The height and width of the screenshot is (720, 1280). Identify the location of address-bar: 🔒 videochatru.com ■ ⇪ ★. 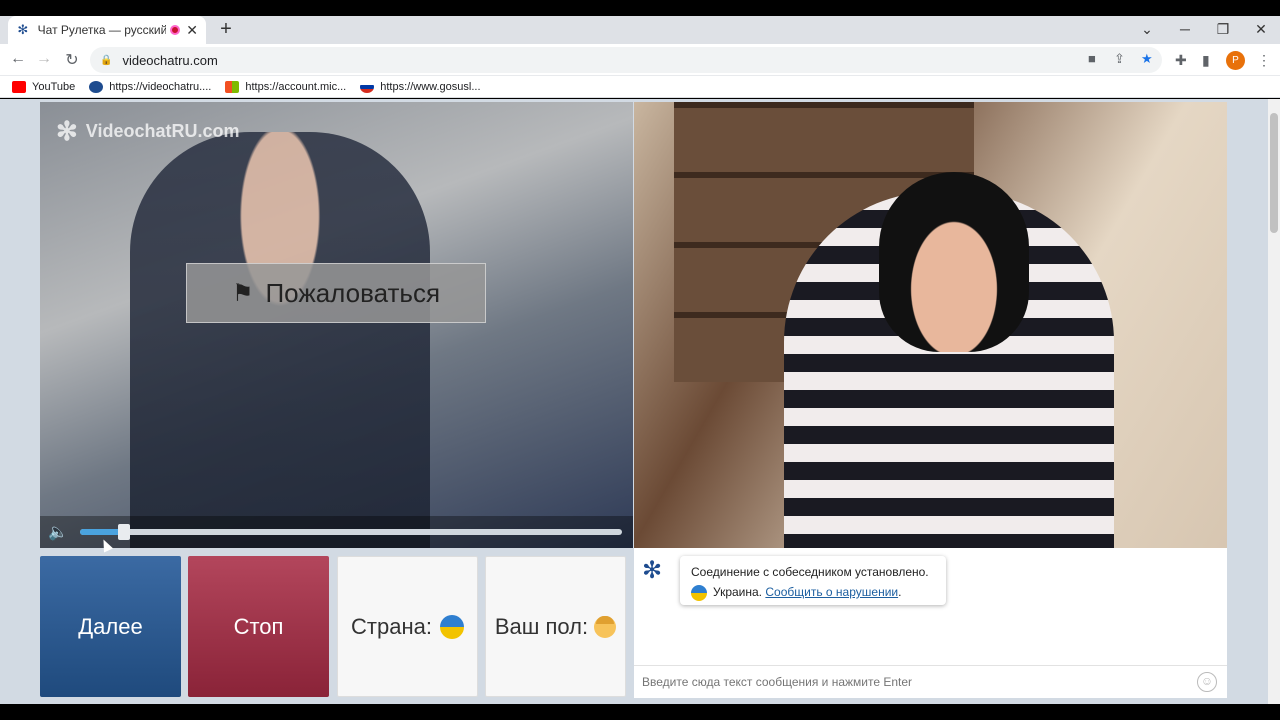
(626, 60).